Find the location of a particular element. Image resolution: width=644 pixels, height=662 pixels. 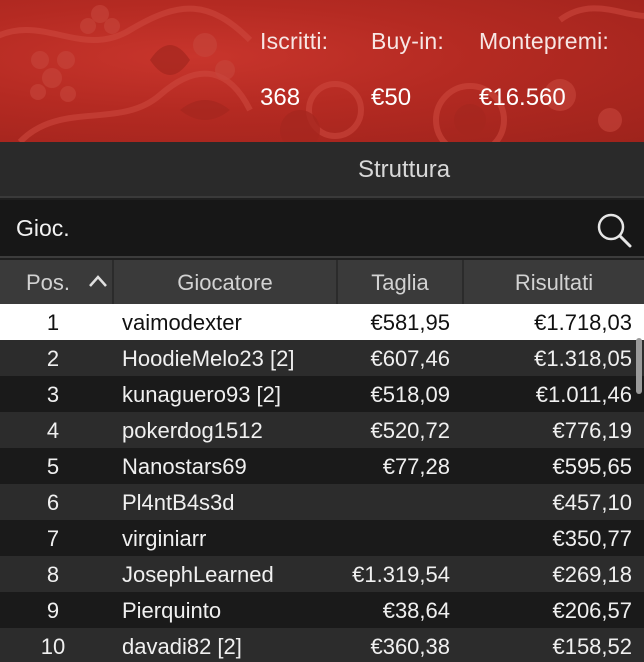

player-name-cell: vaimodexter is located at coordinates (182, 322).